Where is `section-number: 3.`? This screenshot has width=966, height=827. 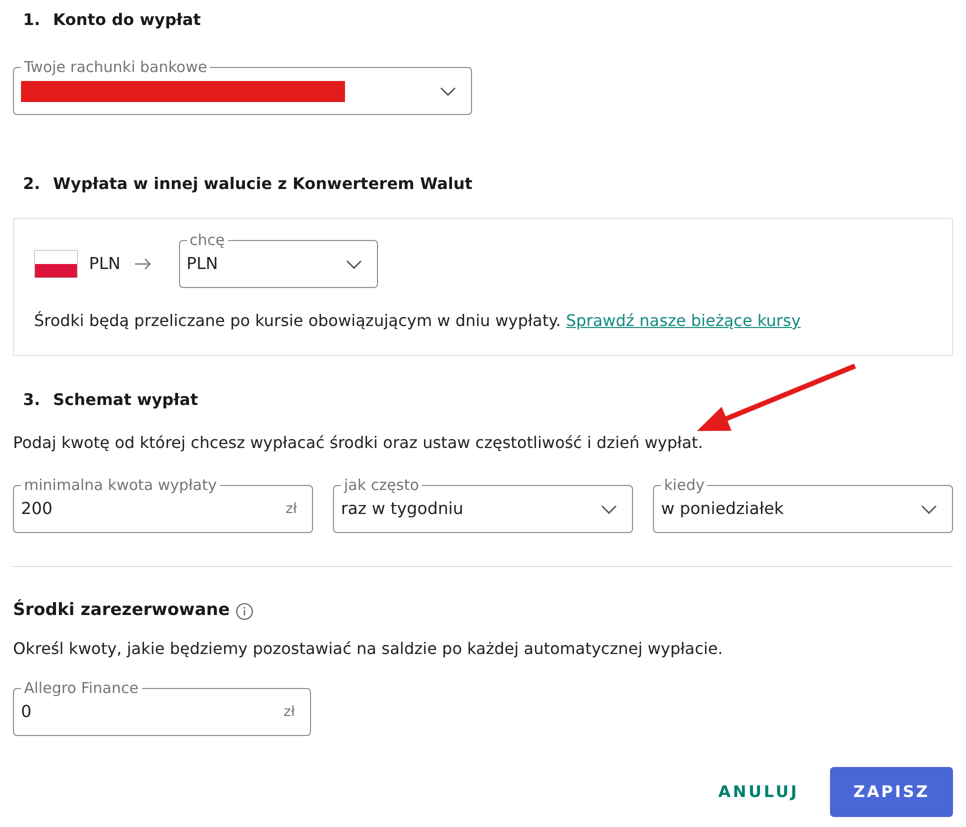
section-number: 3. is located at coordinates (32, 400).